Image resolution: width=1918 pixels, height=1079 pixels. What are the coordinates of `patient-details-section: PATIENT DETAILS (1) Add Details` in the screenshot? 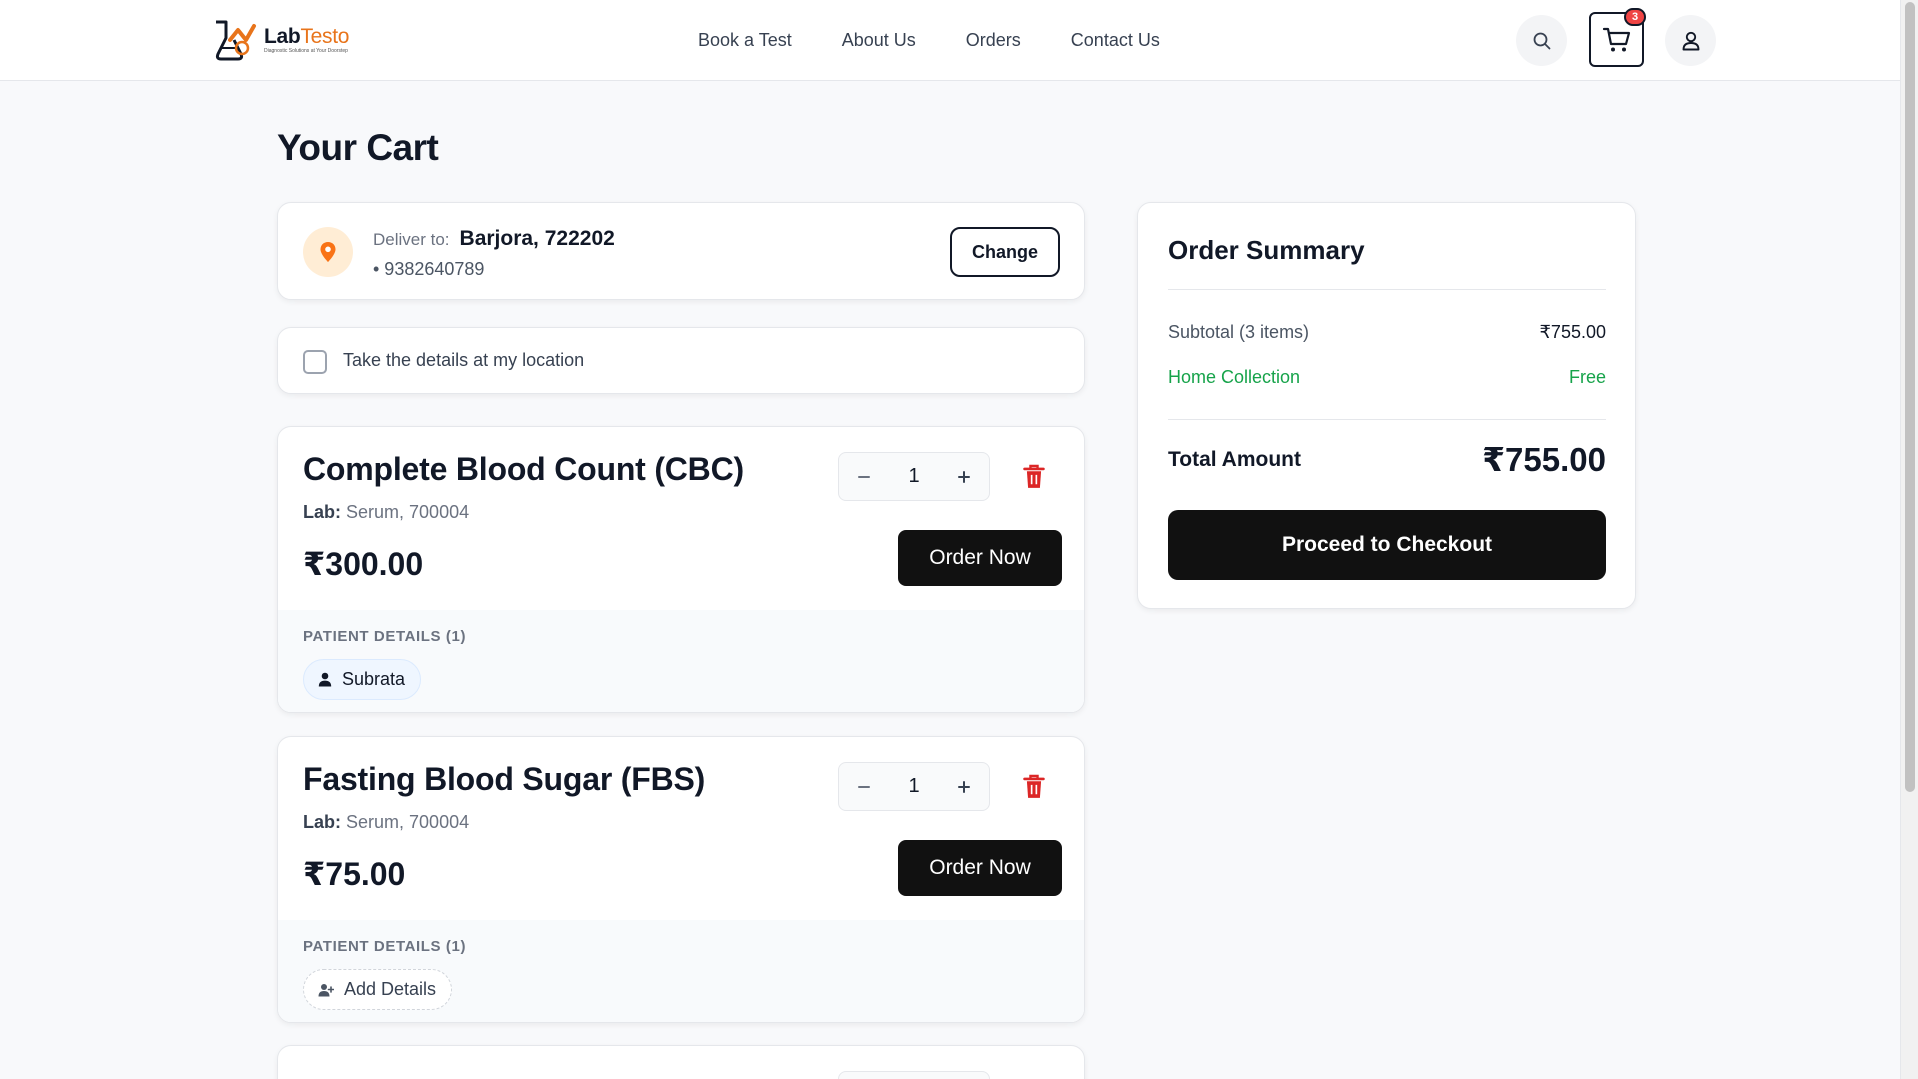 It's located at (681, 971).